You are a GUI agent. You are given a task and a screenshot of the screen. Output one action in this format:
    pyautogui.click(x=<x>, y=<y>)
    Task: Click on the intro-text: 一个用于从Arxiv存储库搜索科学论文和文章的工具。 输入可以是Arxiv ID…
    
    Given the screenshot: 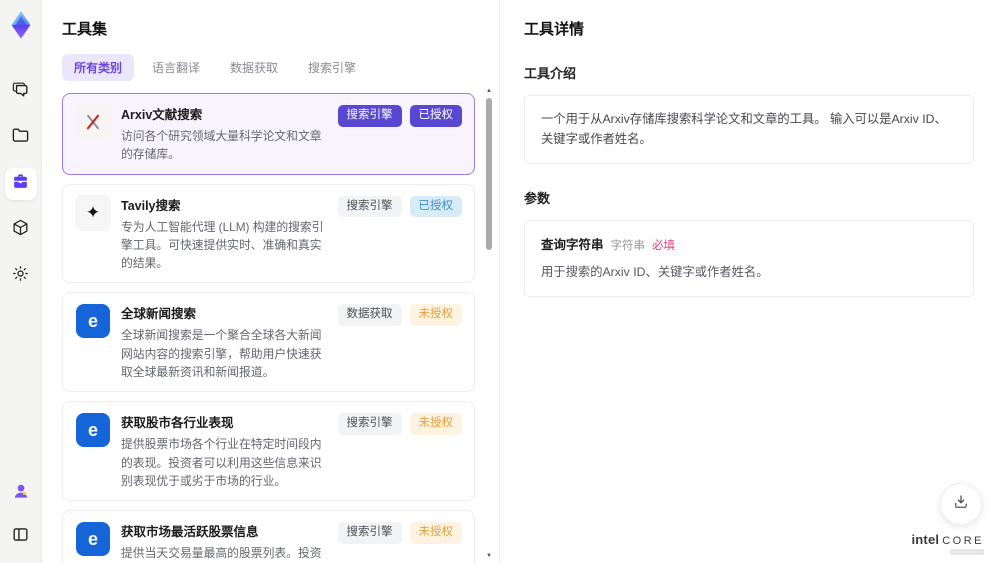 What is the action you would take?
    pyautogui.click(x=744, y=129)
    